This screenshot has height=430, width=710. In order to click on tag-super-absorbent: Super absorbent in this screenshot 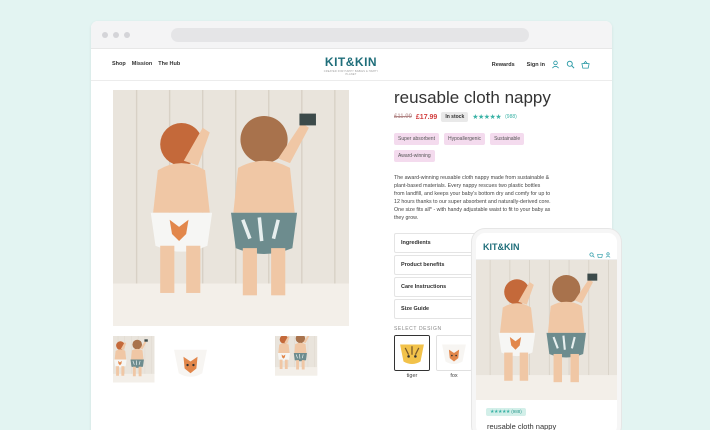, I will do `click(416, 139)`.